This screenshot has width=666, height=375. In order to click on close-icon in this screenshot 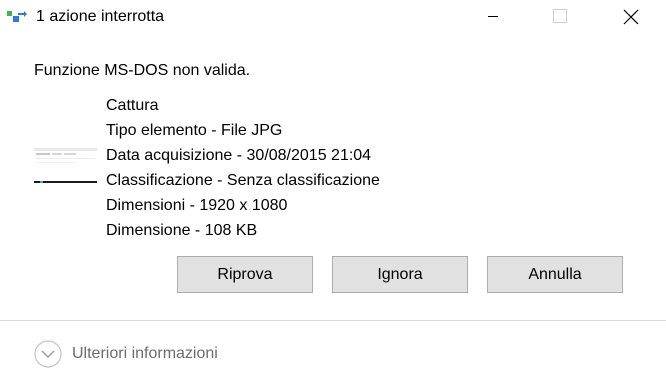, I will do `click(631, 17)`.